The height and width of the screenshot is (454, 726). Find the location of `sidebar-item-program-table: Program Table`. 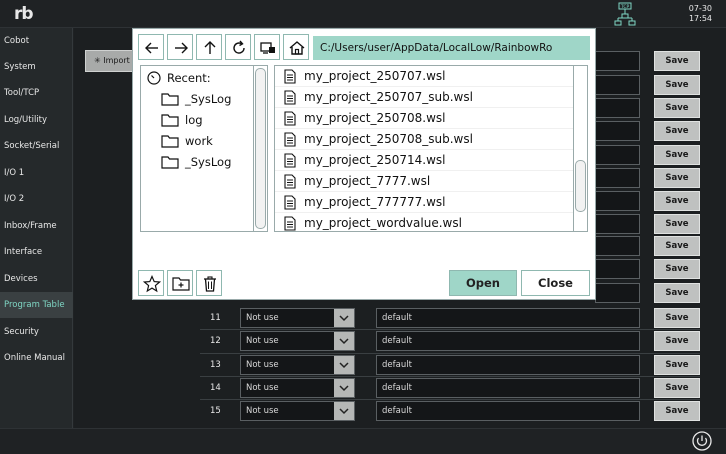

sidebar-item-program-table: Program Table is located at coordinates (36, 305).